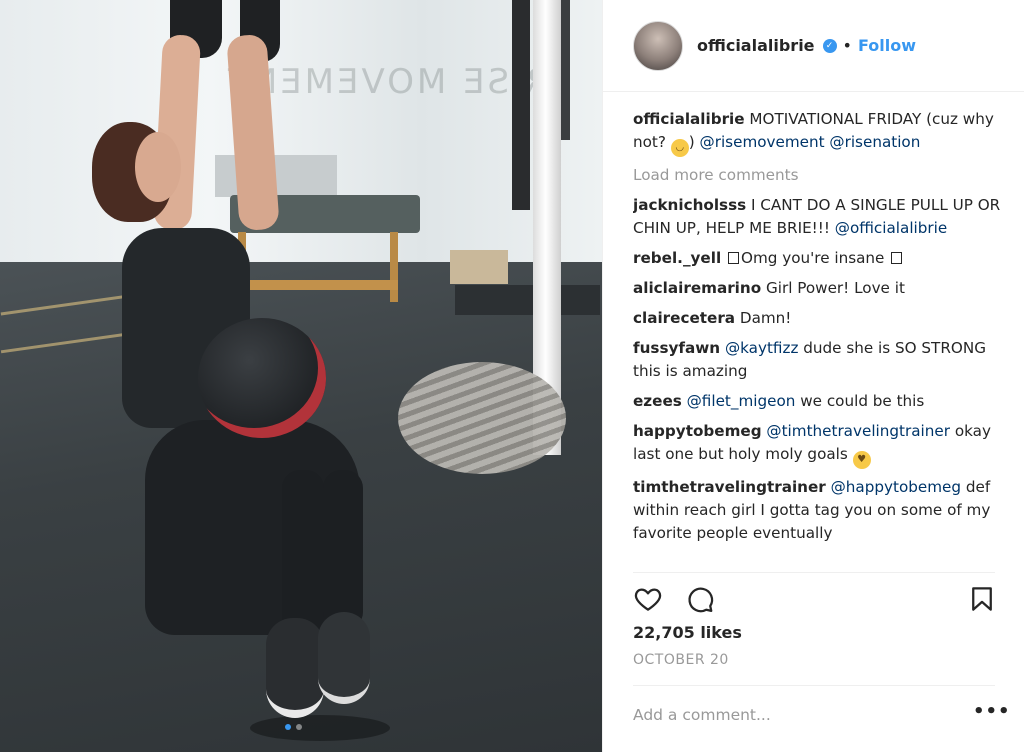 This screenshot has height=752, width=1024. Describe the element at coordinates (762, 142) in the screenshot. I see `mention-link: @risemovement` at that location.